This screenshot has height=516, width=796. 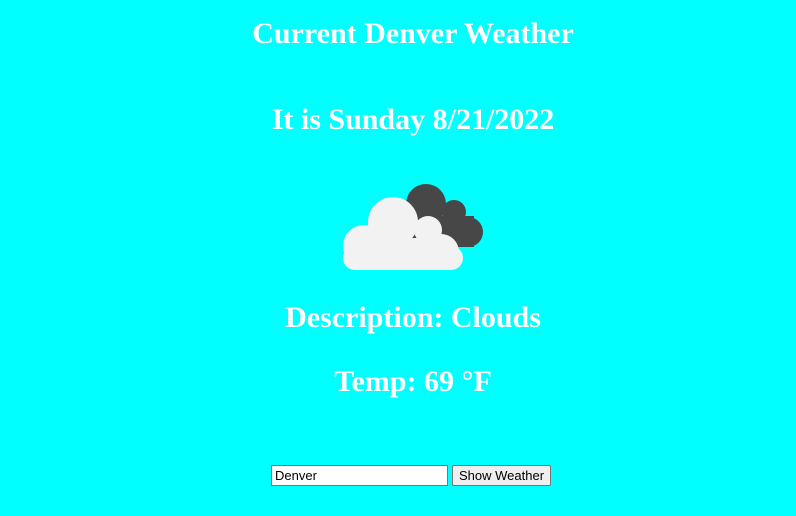 What do you see at coordinates (502, 475) in the screenshot?
I see `show-weather-button: Show Weather` at bounding box center [502, 475].